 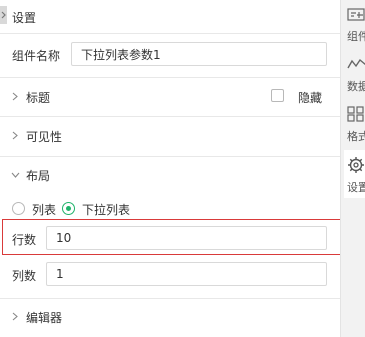 What do you see at coordinates (38, 98) in the screenshot?
I see `section-title-label: 标题` at bounding box center [38, 98].